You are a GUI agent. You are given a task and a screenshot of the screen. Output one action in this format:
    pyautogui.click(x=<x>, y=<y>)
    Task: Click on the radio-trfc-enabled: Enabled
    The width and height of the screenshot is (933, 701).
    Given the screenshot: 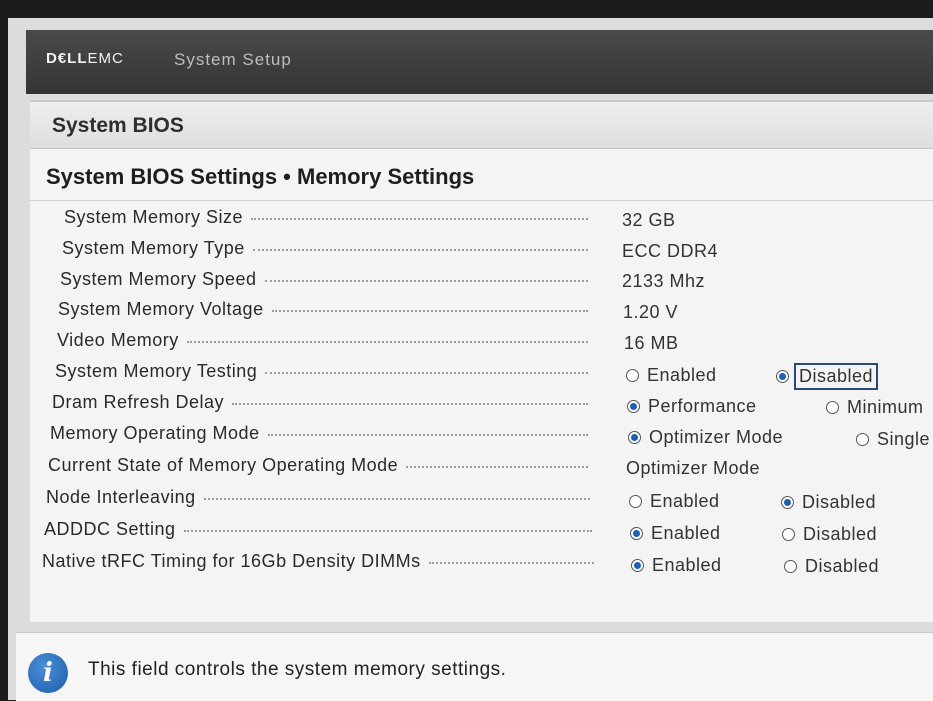 What is the action you would take?
    pyautogui.click(x=676, y=565)
    